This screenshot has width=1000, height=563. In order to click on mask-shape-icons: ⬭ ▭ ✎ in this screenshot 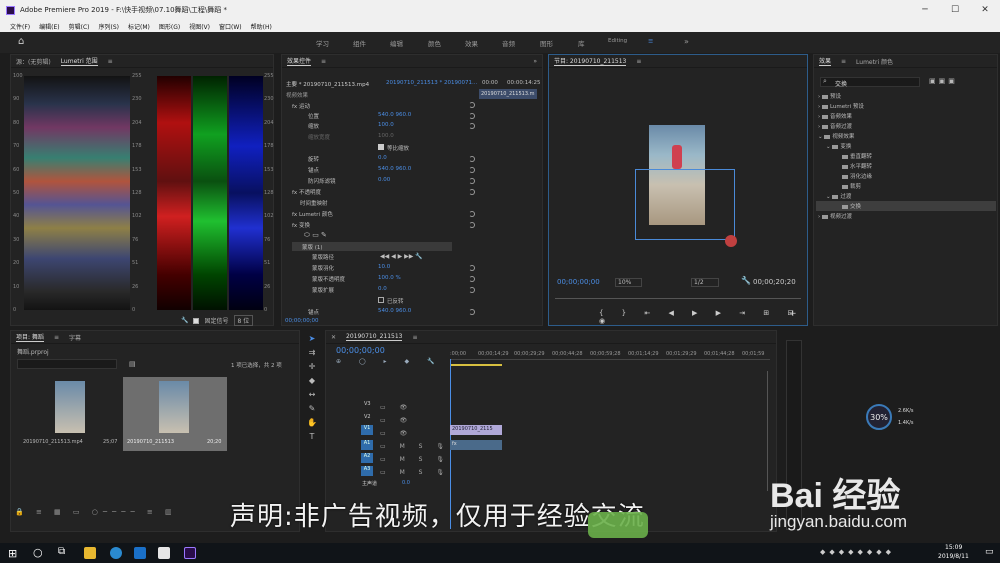, I will do `click(315, 235)`.